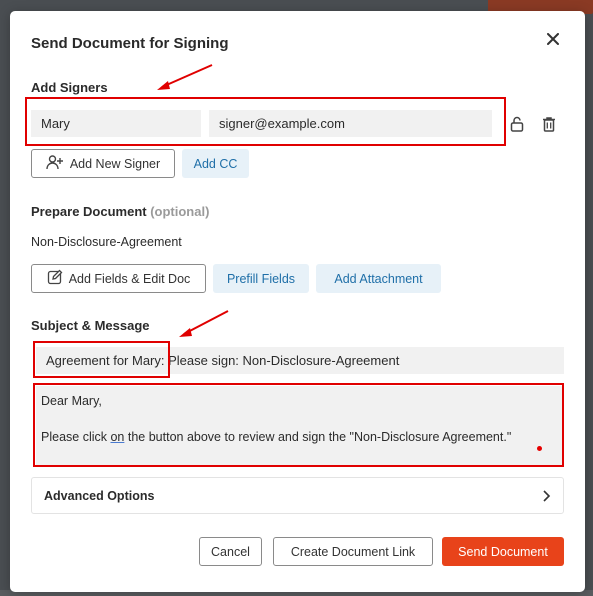 Image resolution: width=593 pixels, height=596 pixels. I want to click on add-fields-edit-doc-button: Add Fields & Edit Doc, so click(118, 278).